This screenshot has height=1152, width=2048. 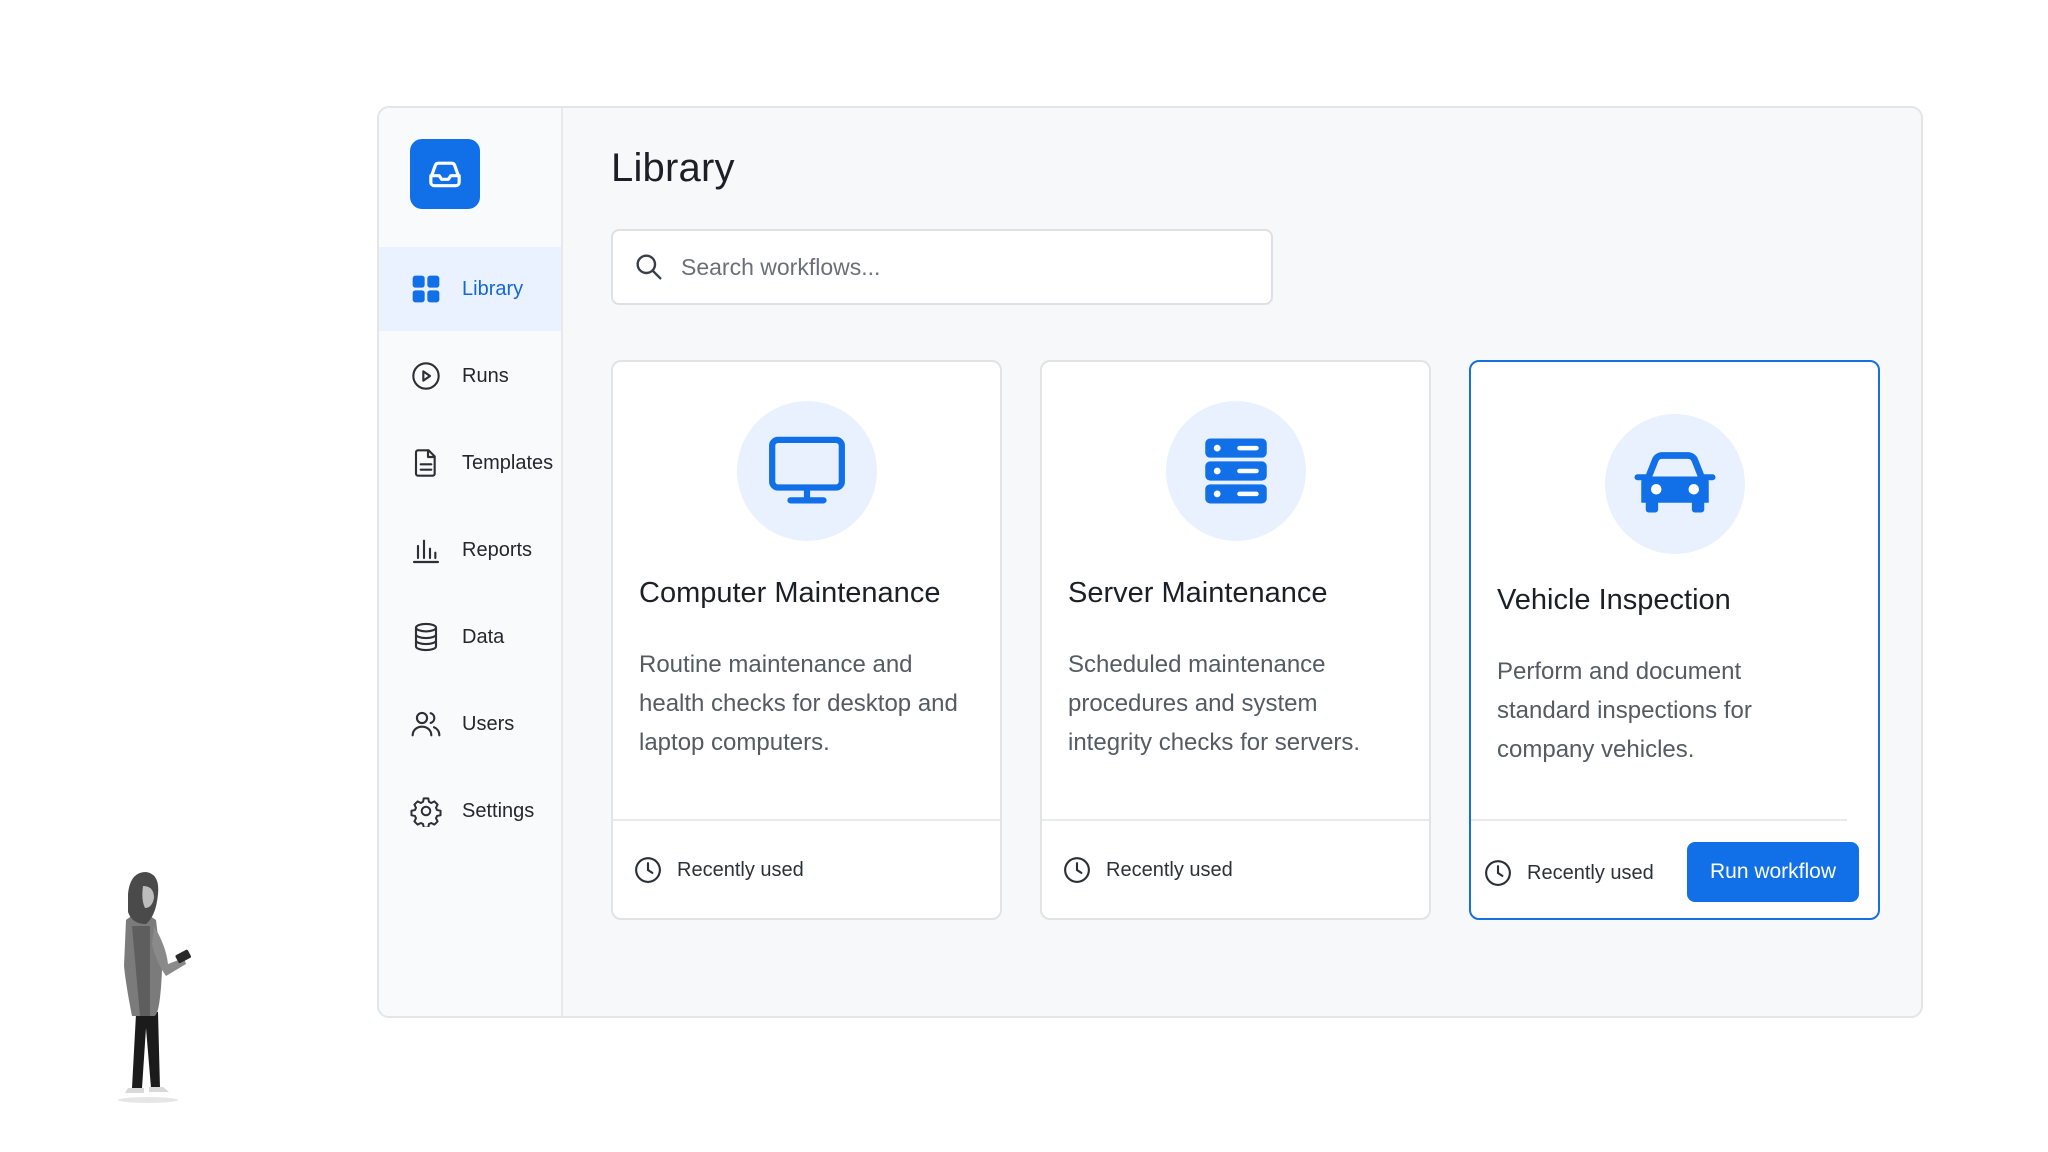 I want to click on run-workflow-button: Run workflow, so click(x=1773, y=872).